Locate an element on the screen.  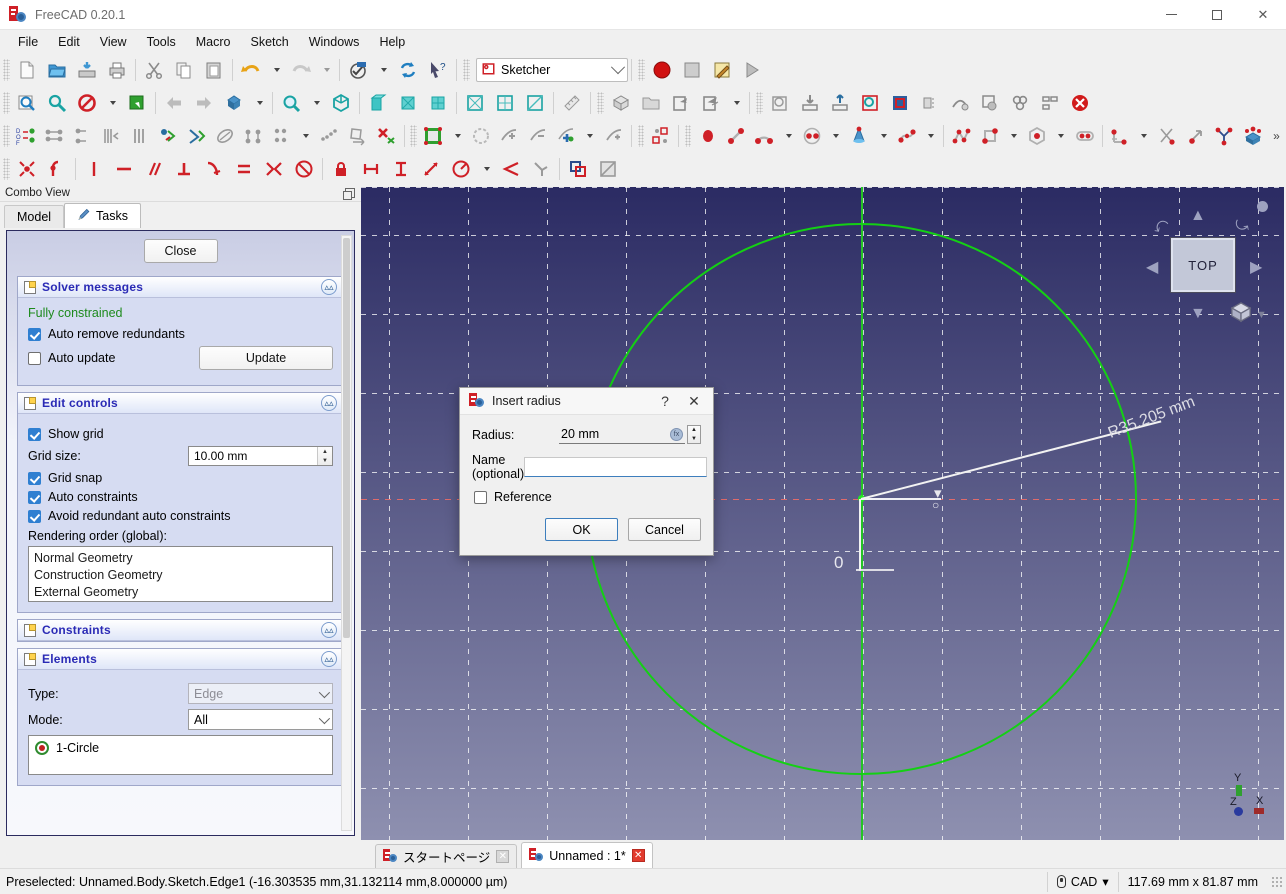
element-type-select: Edge is located at coordinates (260, 693).